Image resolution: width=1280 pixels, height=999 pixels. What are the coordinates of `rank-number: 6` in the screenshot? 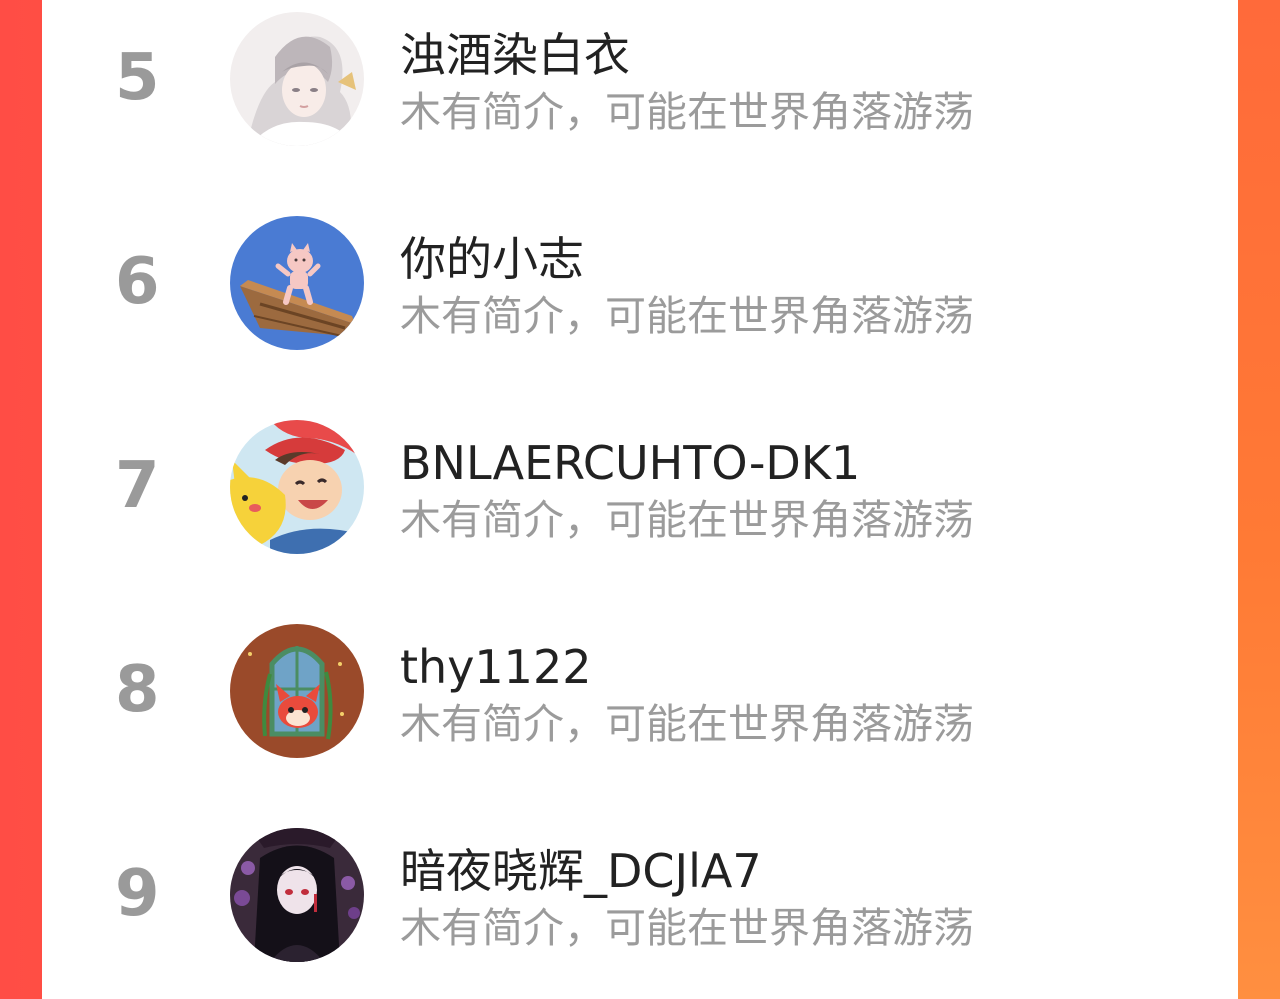 It's located at (137, 282).